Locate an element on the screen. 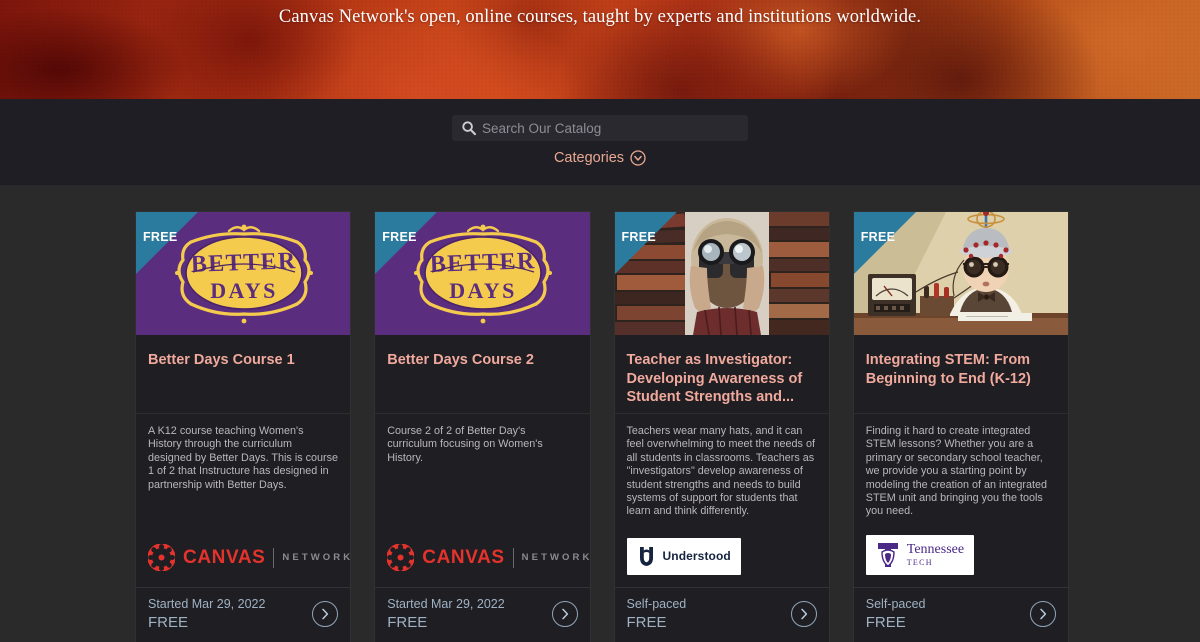 The image size is (1200, 642). search-input is located at coordinates (600, 128).